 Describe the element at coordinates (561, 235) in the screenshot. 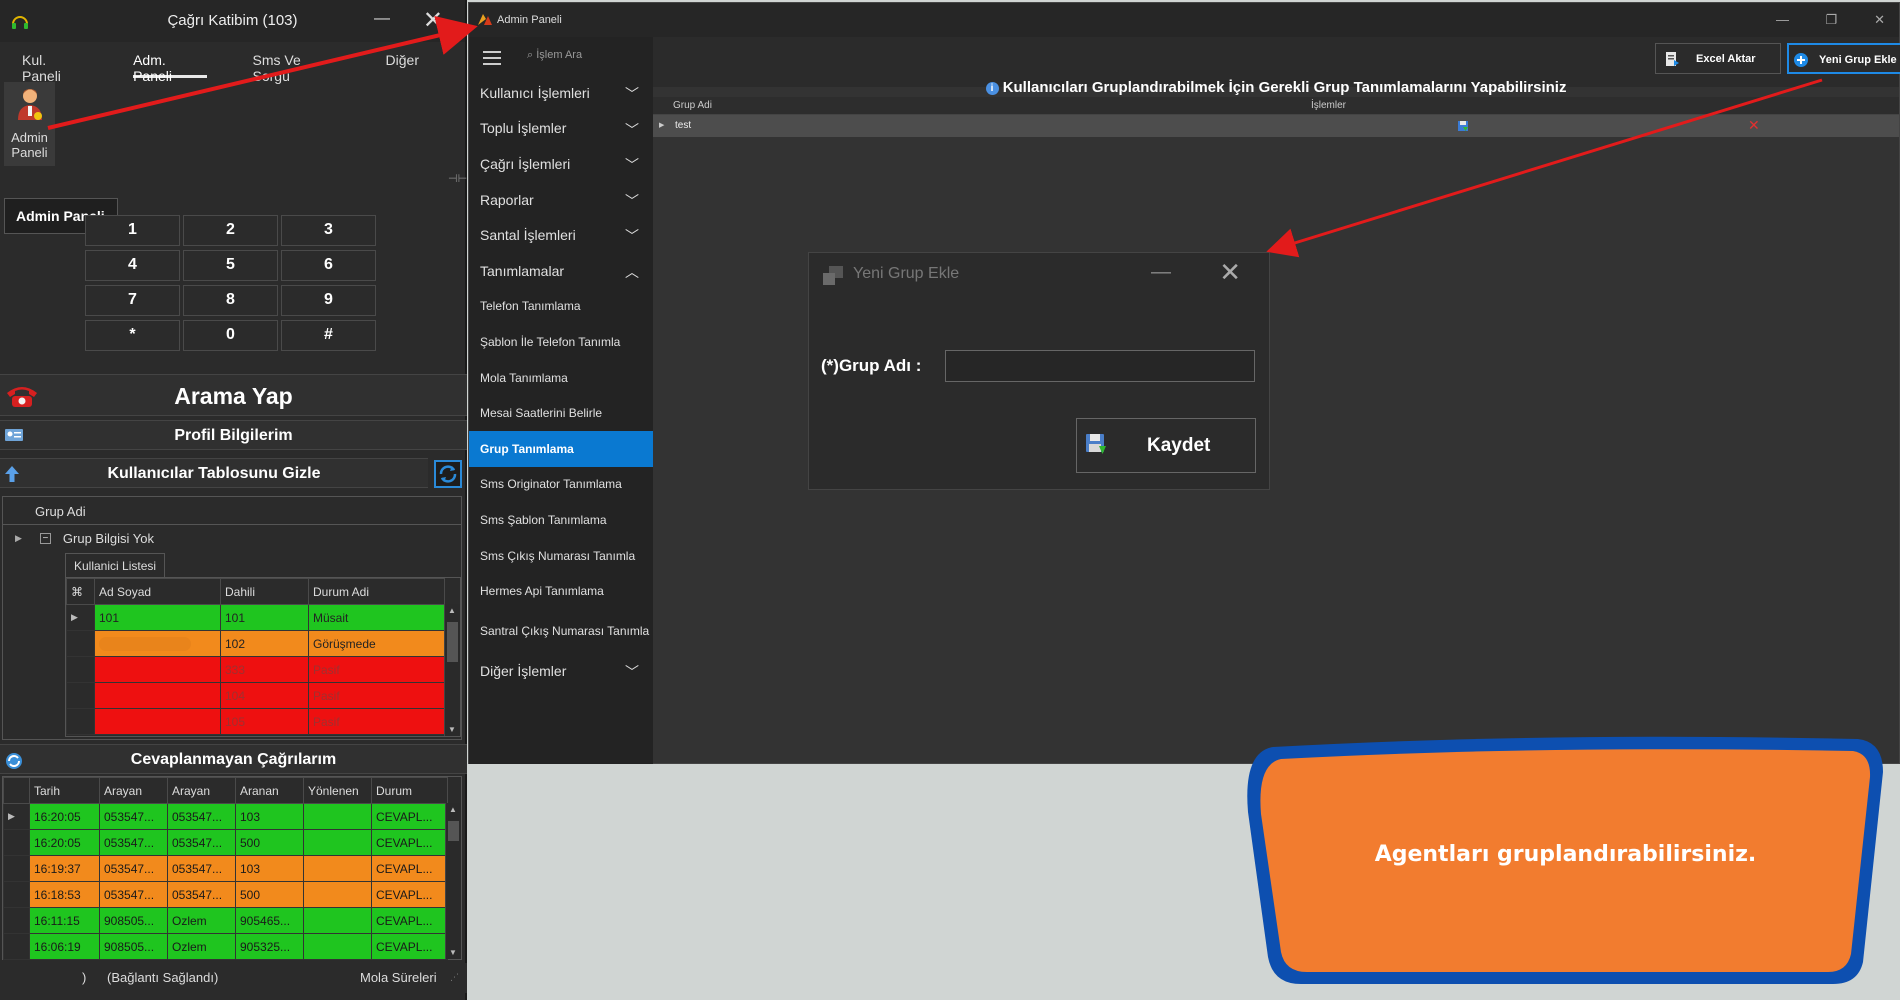

I see `sidebar-item-santal-islemleri: Santal İşlemleri ﹀` at that location.